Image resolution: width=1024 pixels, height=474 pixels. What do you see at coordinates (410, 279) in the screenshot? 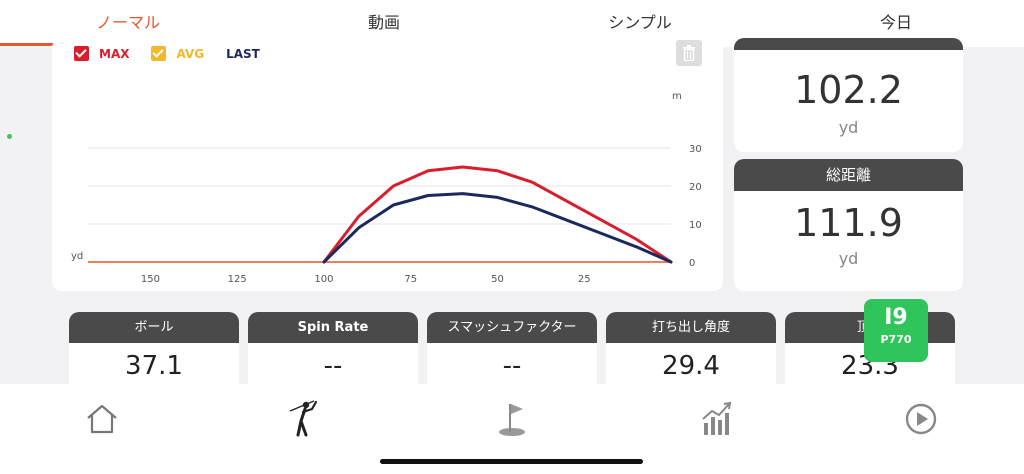
I see `x-tick-label: 75` at bounding box center [410, 279].